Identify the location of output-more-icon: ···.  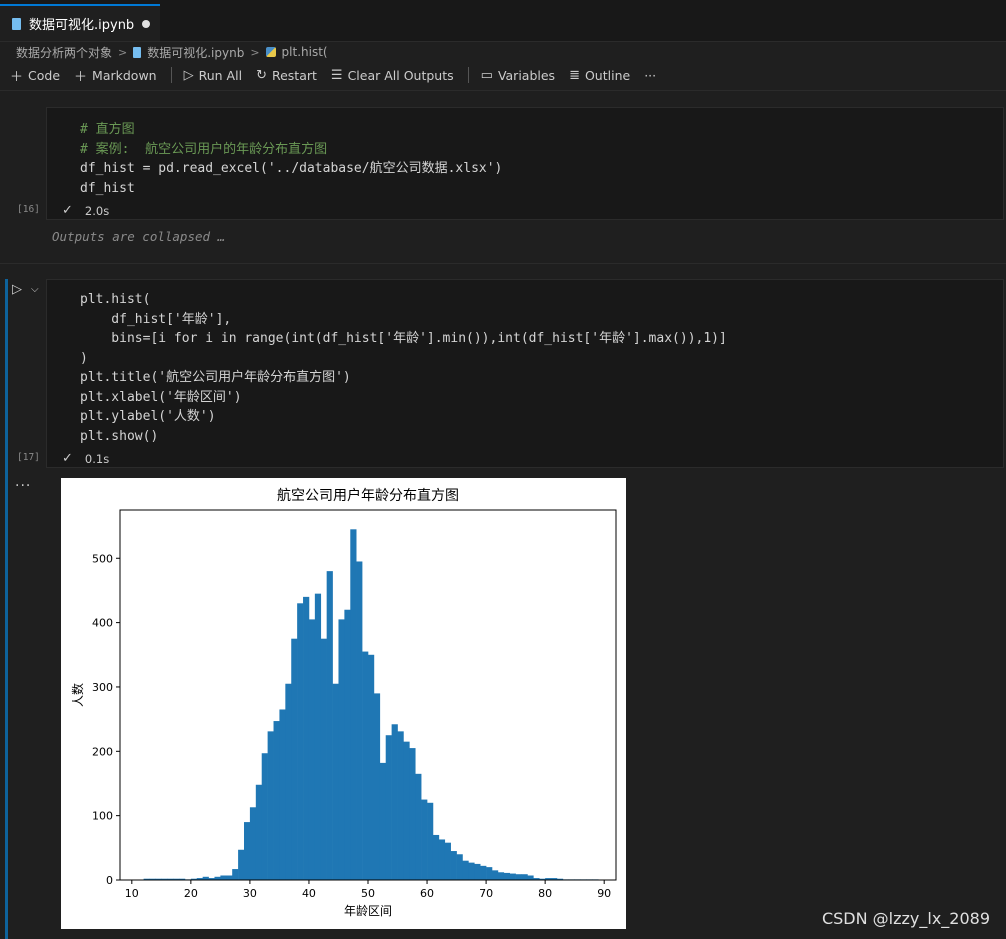
(23, 486).